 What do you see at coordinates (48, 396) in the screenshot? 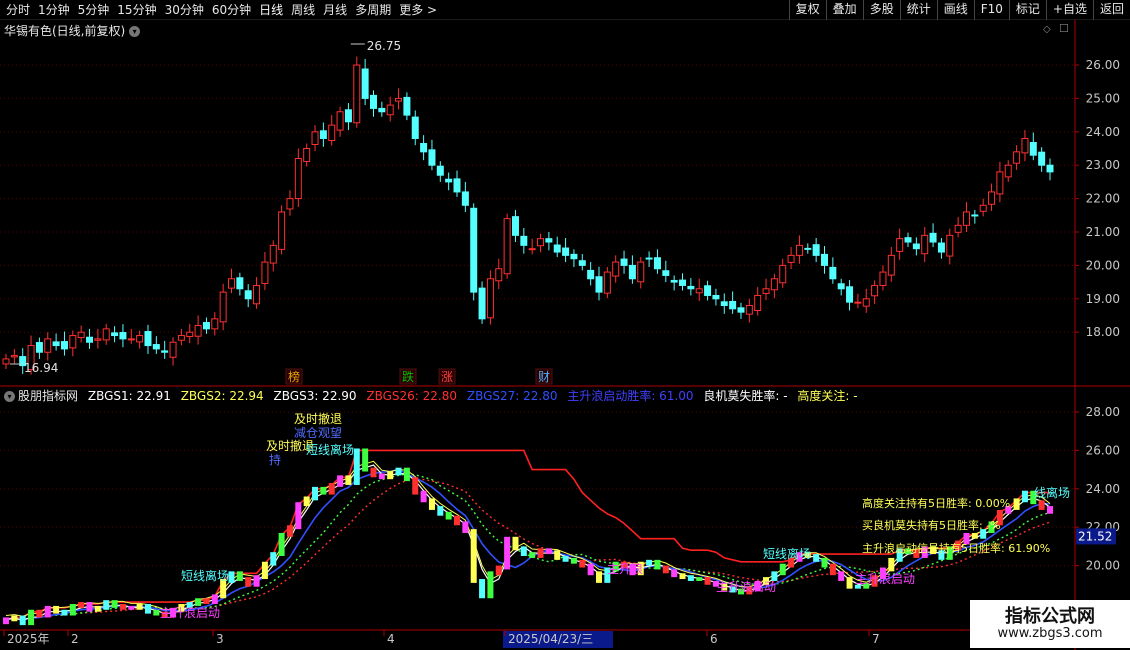
I see `indicator-name: 股朋指标网` at bounding box center [48, 396].